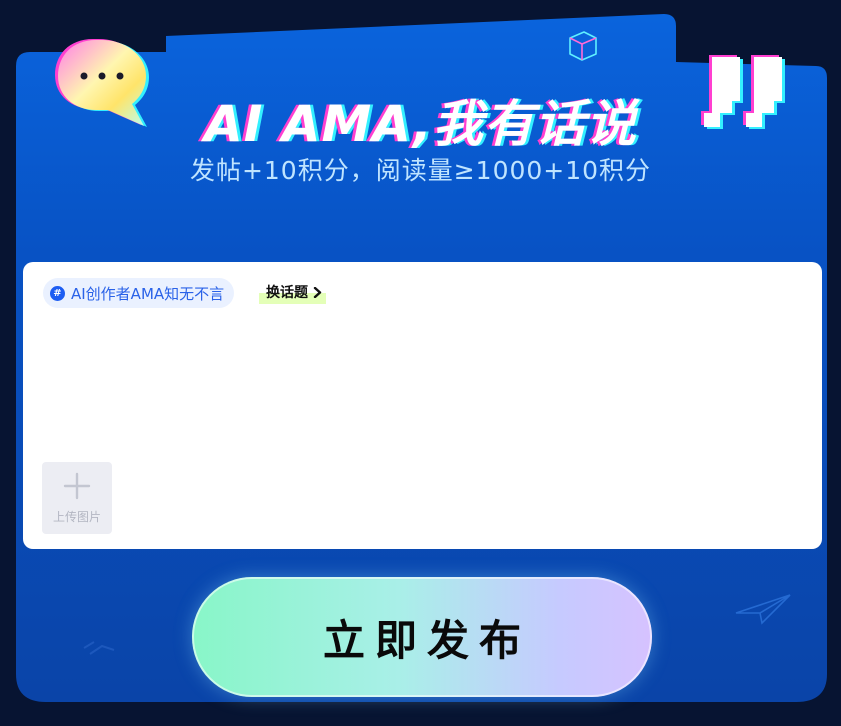 The width and height of the screenshot is (841, 726). Describe the element at coordinates (77, 486) in the screenshot. I see `plus-icon` at that location.